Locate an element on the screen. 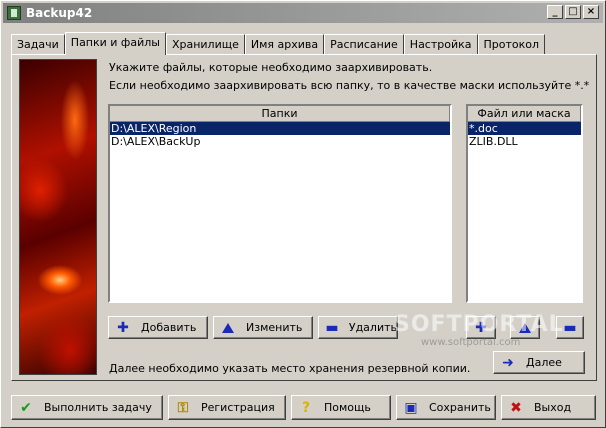  title-bar: Backup42 _ □ × is located at coordinates (303, 13).